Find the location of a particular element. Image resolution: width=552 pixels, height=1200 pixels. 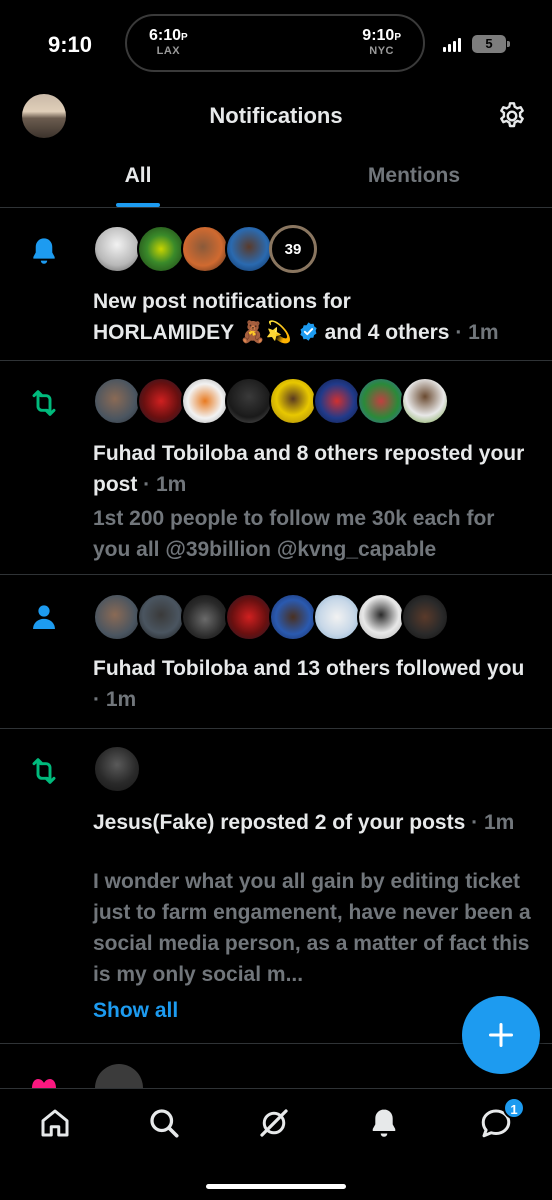

search-icon is located at coordinates (164, 1123).